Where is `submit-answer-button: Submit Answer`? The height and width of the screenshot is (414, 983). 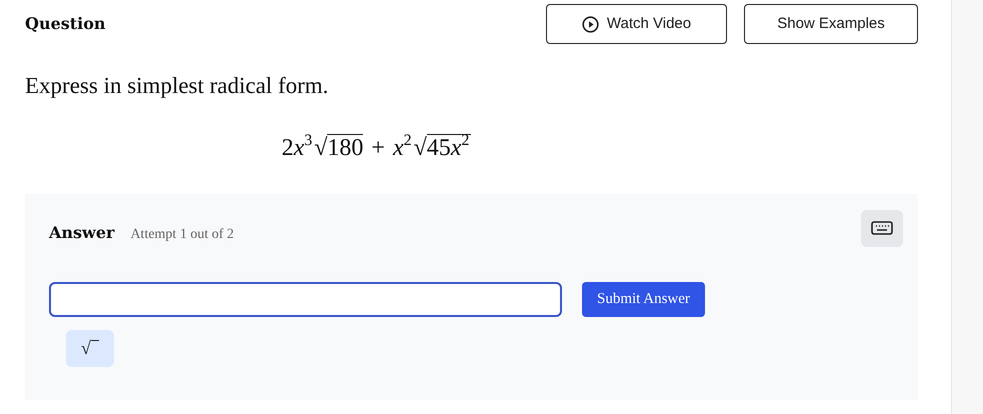
submit-answer-button: Submit Answer is located at coordinates (643, 299).